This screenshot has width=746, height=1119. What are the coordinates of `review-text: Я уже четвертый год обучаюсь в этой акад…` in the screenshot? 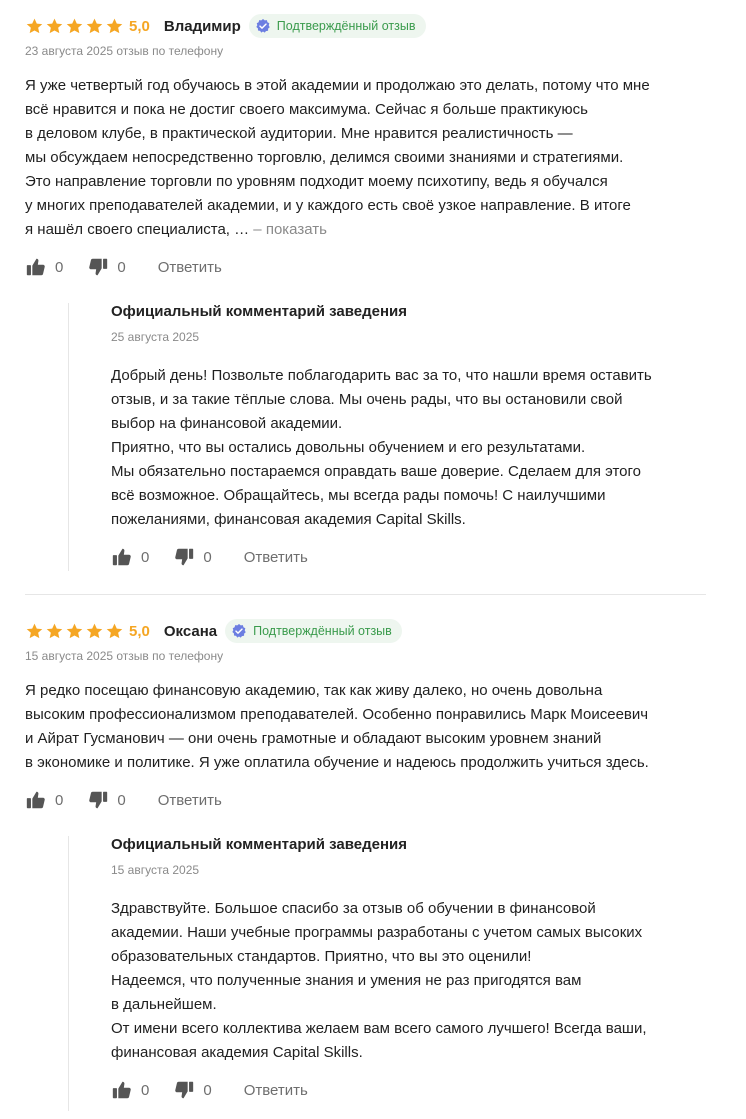 It's located at (370, 158).